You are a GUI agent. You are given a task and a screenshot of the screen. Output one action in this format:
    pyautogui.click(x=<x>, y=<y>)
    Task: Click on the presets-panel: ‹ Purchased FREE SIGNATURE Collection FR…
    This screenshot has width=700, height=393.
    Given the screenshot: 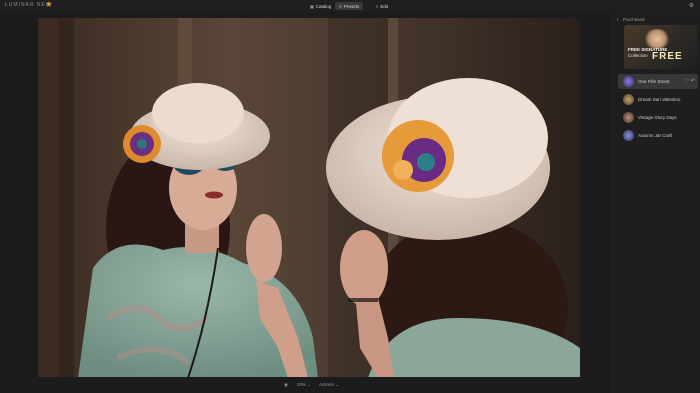 What is the action you would take?
    pyautogui.click(x=655, y=202)
    